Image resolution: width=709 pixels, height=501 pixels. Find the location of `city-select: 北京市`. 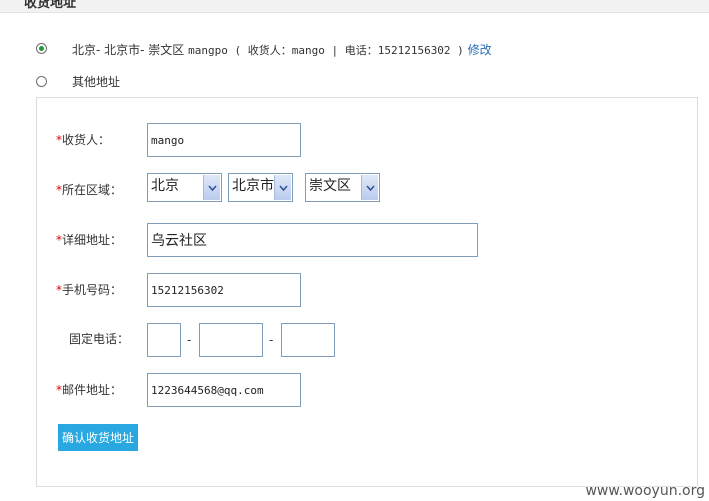

city-select: 北京市 is located at coordinates (260, 187).